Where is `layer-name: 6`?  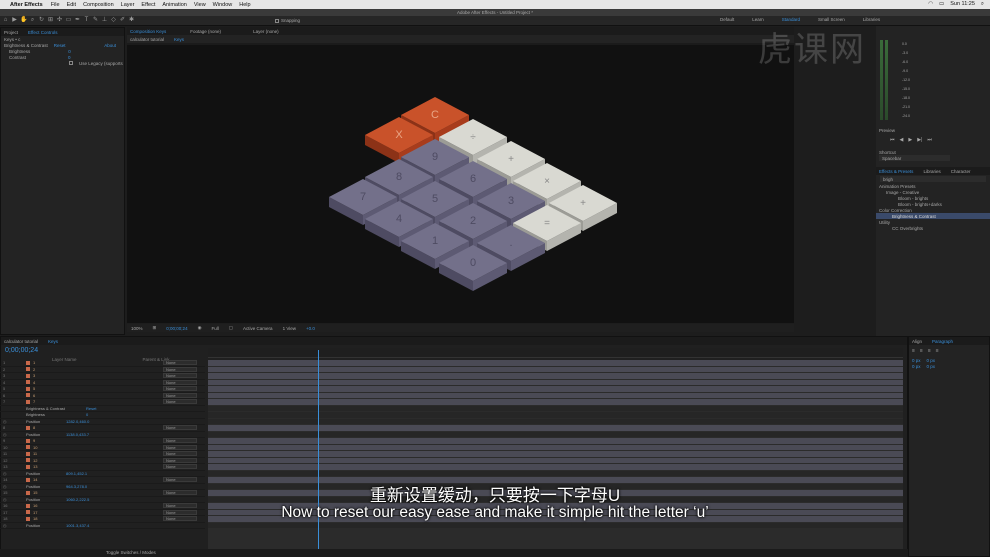
layer-name: 6 is located at coordinates (53, 395).